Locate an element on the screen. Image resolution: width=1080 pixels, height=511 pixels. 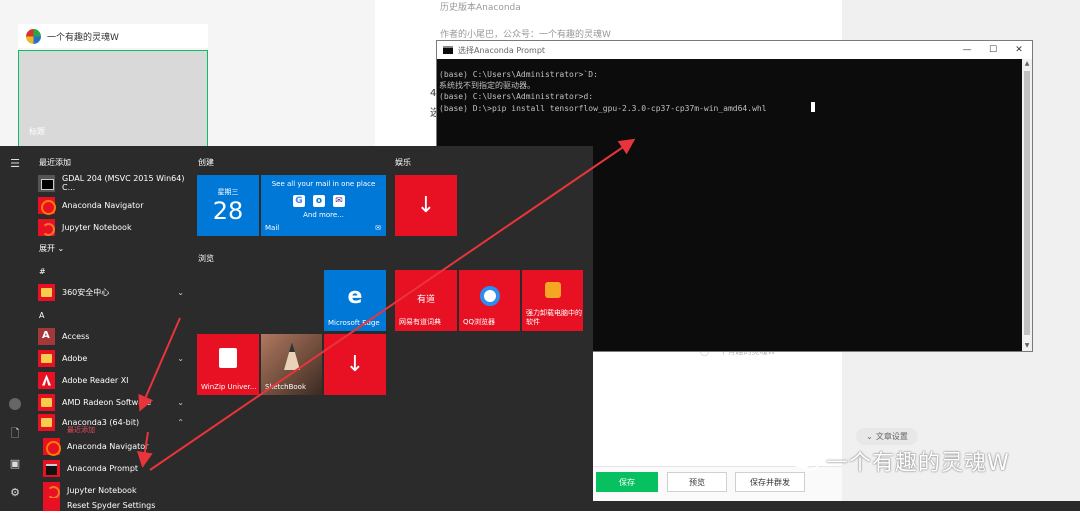
user-avatar-icon is located at coordinates (15, 404).